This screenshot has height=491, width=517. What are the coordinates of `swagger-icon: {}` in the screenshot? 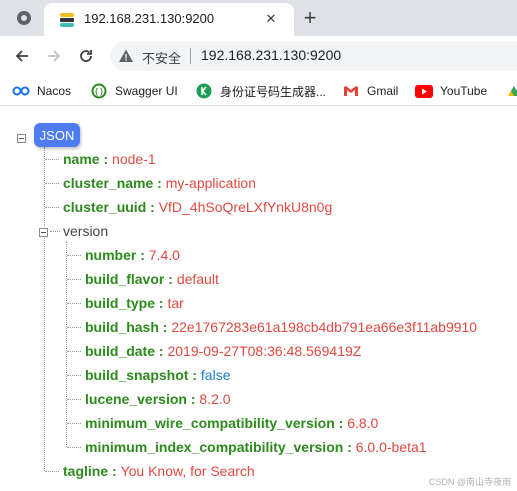 It's located at (99, 91).